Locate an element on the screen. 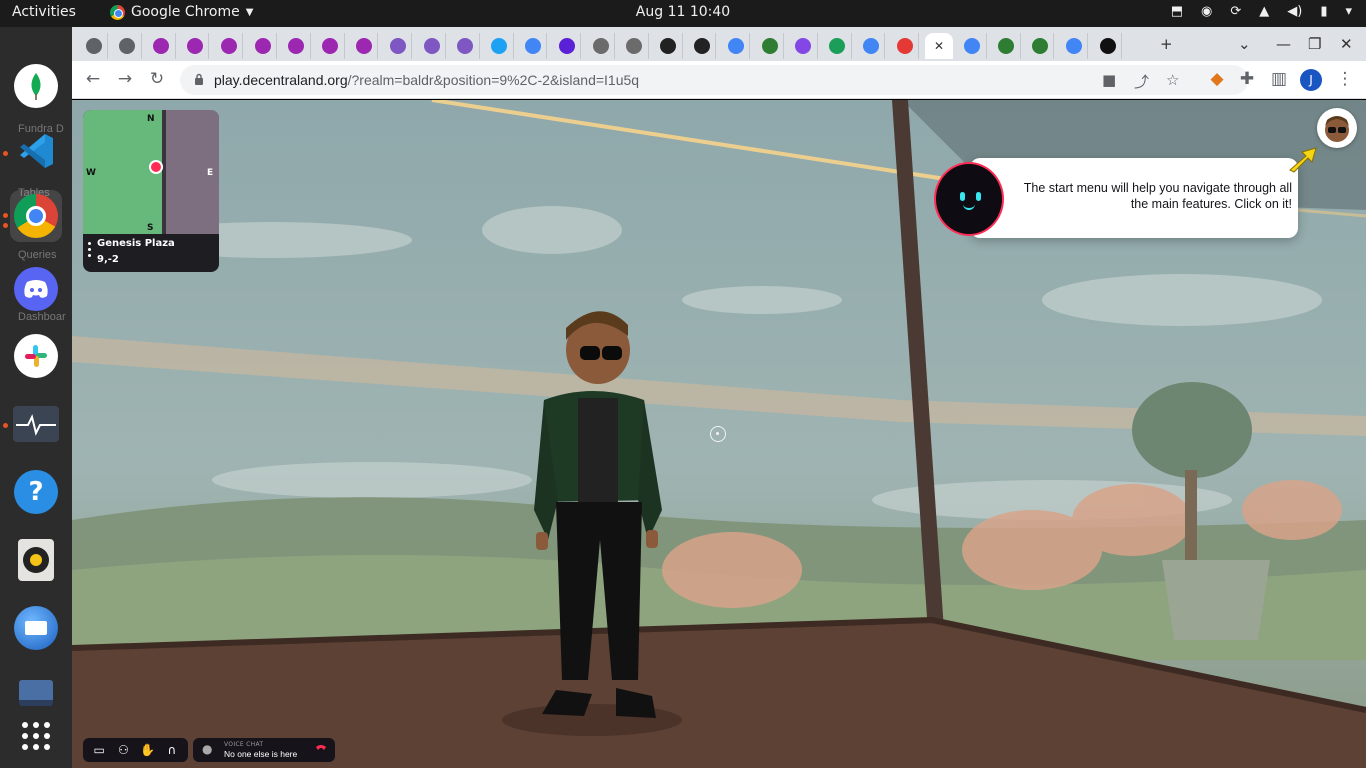 The image size is (1366, 768). bookmark-star-icon: ☆ is located at coordinates (1172, 80).